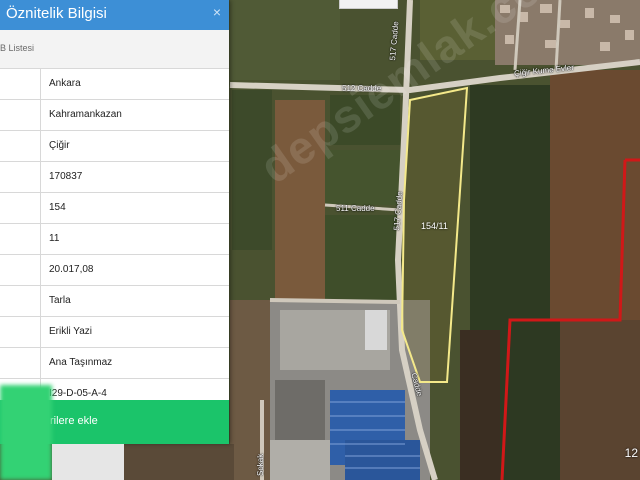  I want to click on road-label-bottom-sokak: Sokak, so click(260, 464).